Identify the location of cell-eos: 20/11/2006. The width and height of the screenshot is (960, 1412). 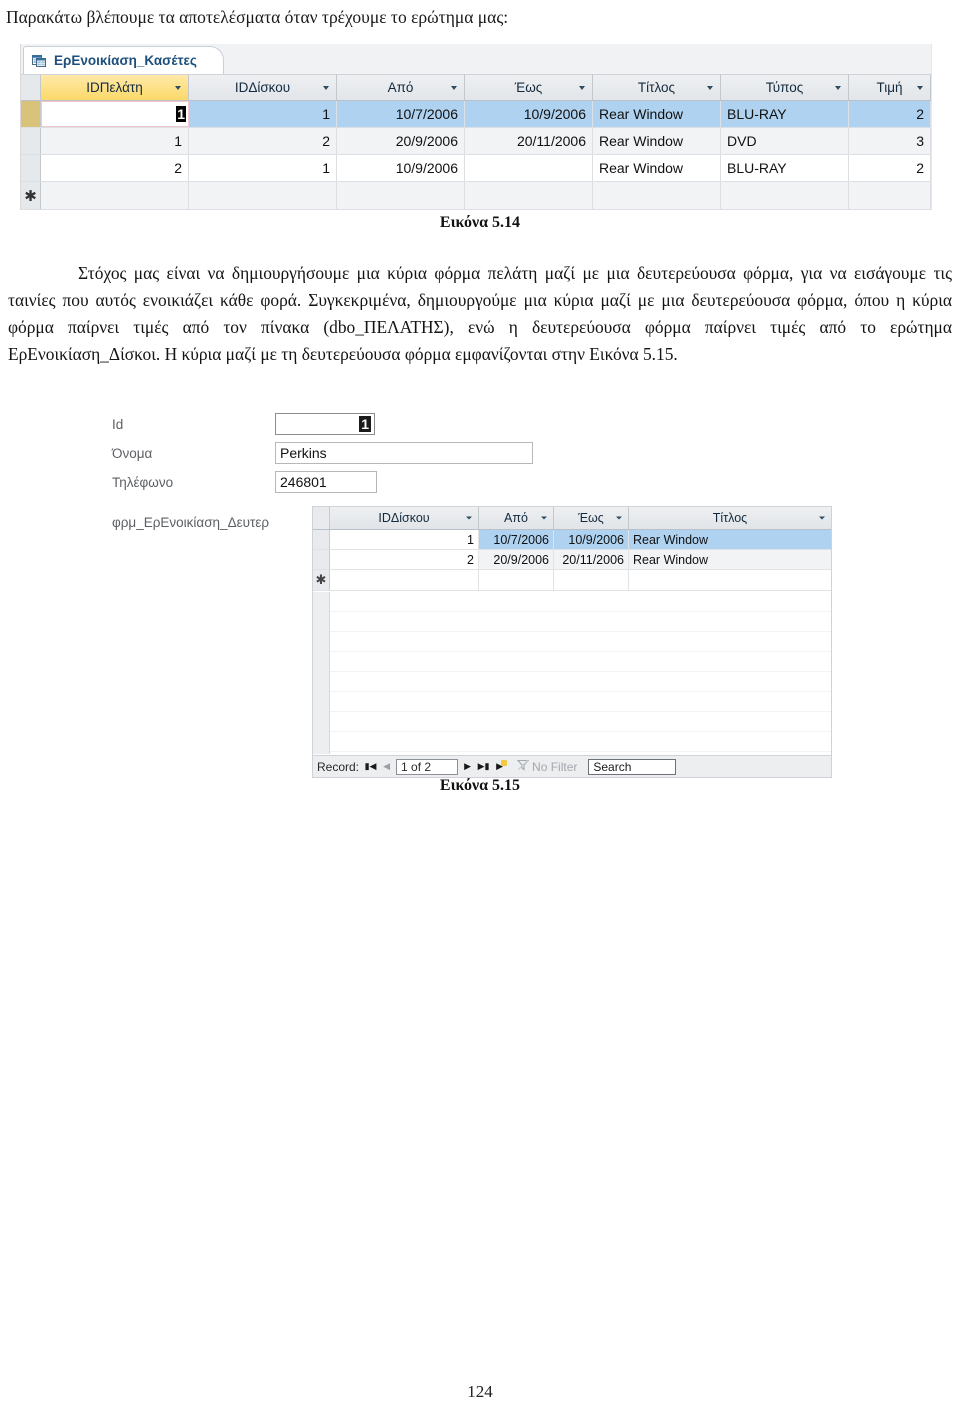
(529, 141).